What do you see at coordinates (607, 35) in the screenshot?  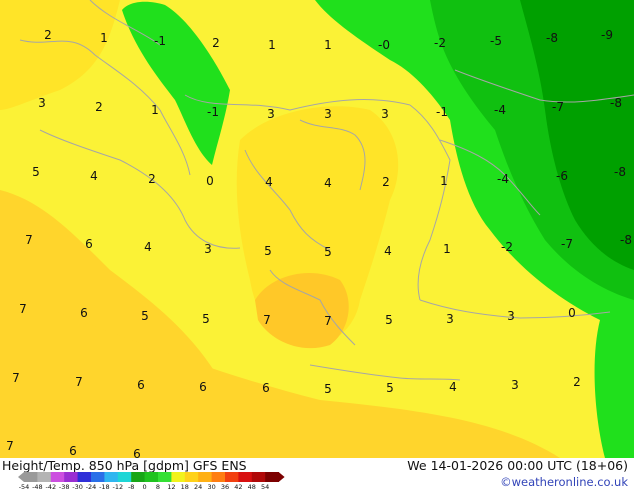 I see `temperature-label: -9` at bounding box center [607, 35].